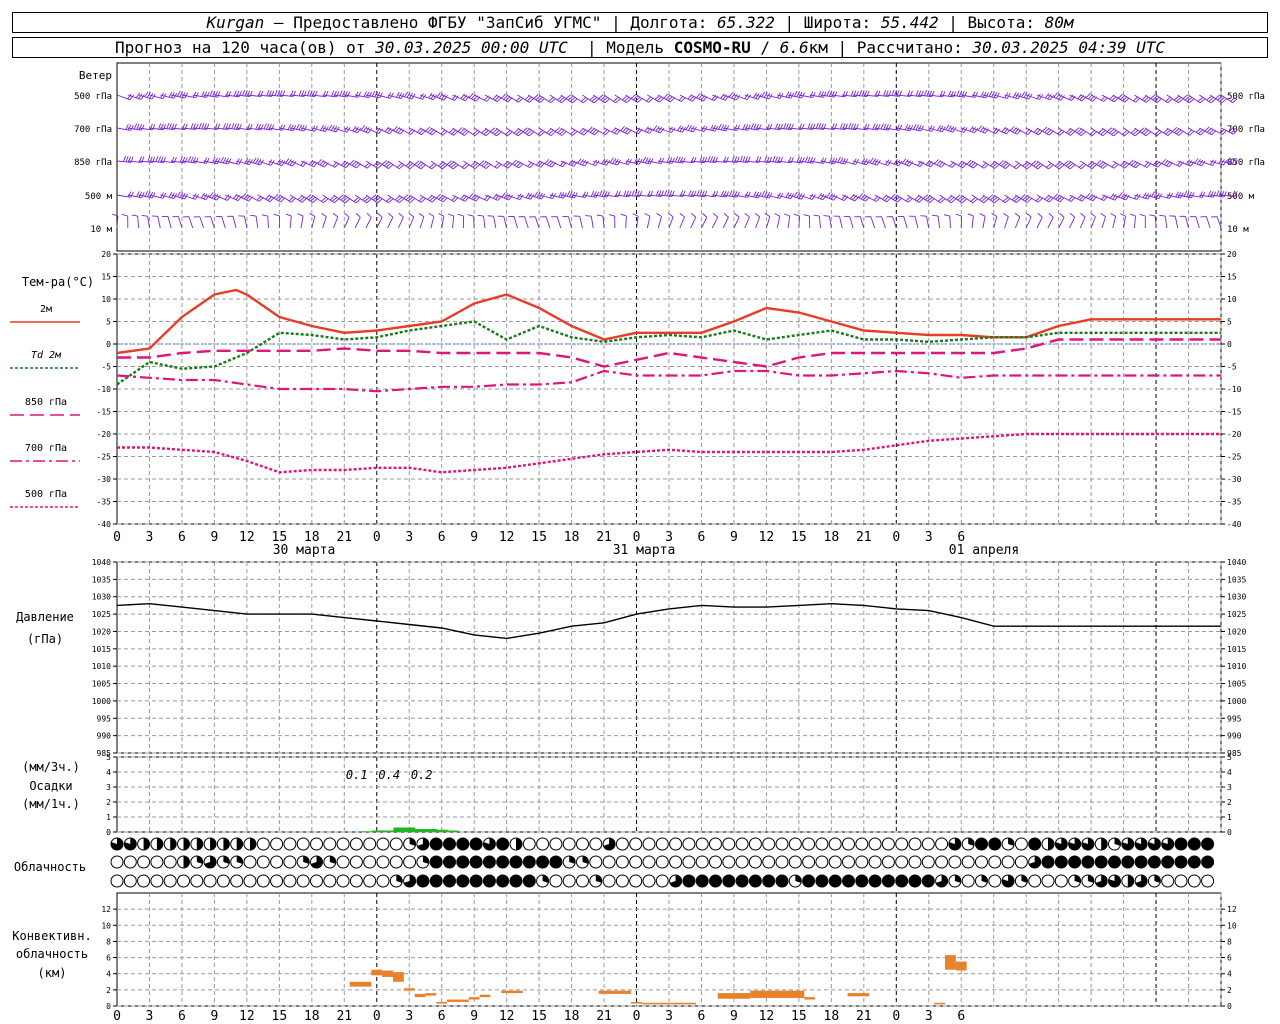 The height and width of the screenshot is (1024, 1280). What do you see at coordinates (1246, 97) in the screenshot?
I see `wind-level-label-right: 500 гПа` at bounding box center [1246, 97].